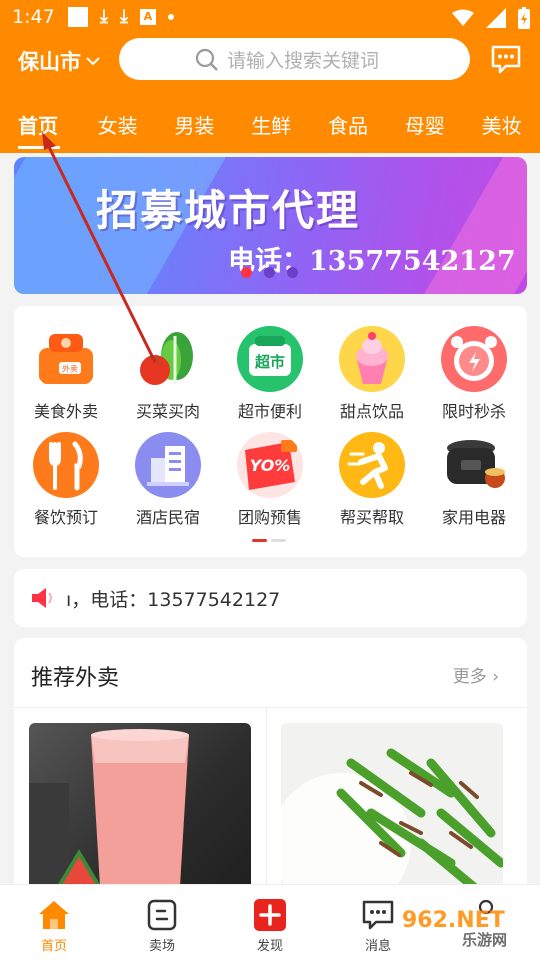 This screenshot has height=960, width=540. What do you see at coordinates (66, 465) in the screenshot?
I see `fork-knife-icon` at bounding box center [66, 465].